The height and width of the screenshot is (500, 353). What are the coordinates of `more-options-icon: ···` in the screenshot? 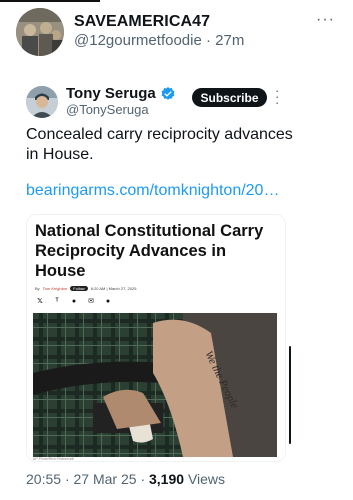 It's located at (325, 20).